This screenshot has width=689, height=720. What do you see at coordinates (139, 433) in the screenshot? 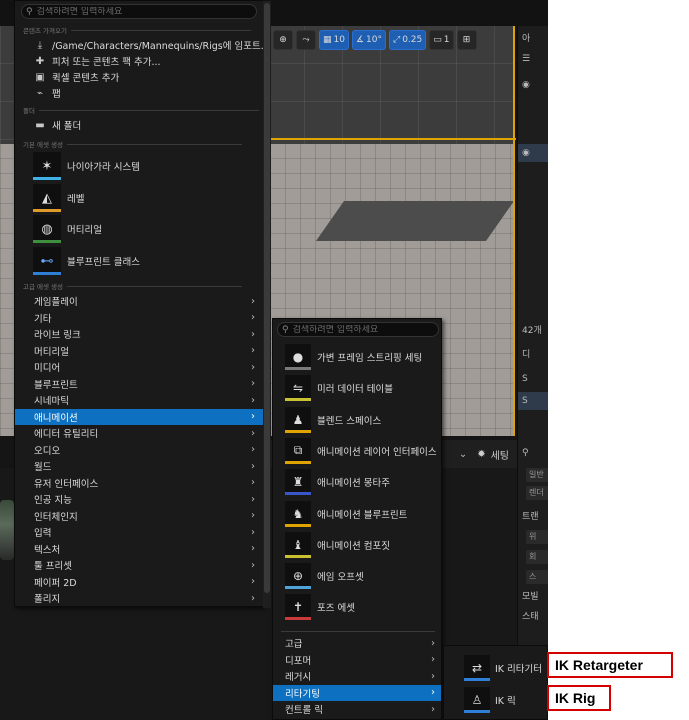
I see `category-item: 에디터 유틸리티 ›` at bounding box center [139, 433].